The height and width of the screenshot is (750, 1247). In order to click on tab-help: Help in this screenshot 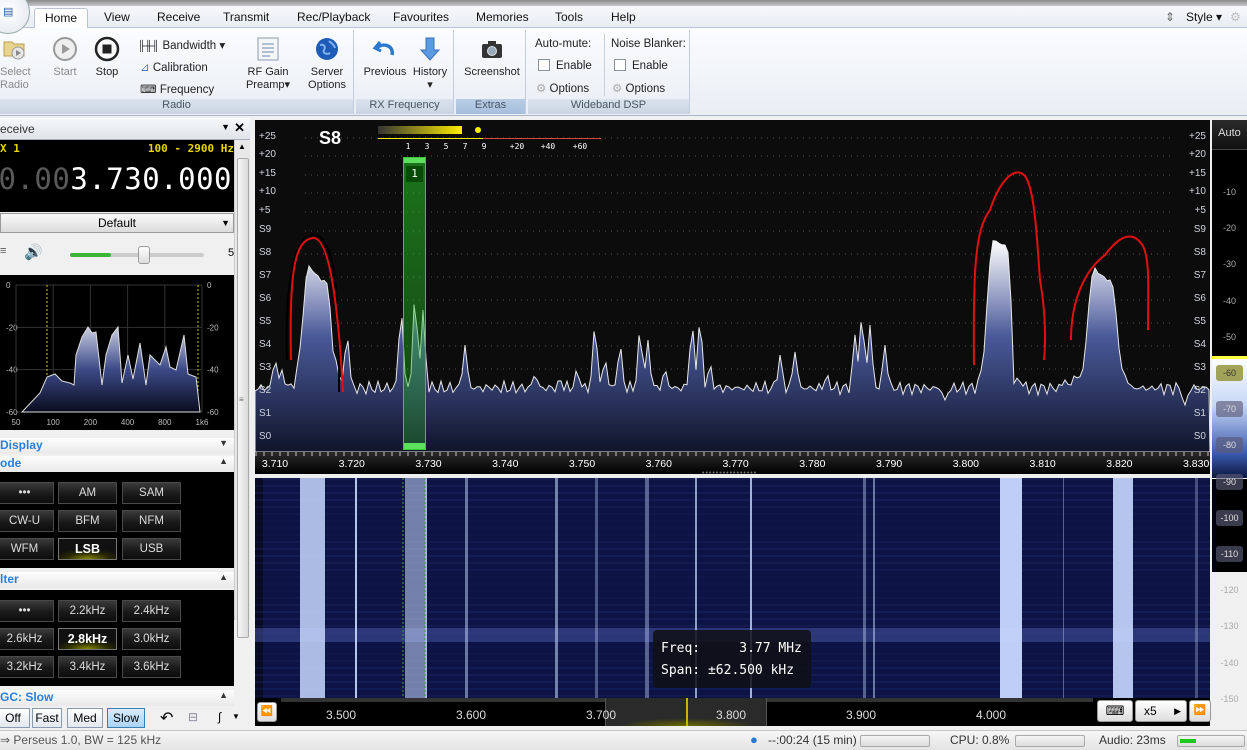, I will do `click(623, 17)`.